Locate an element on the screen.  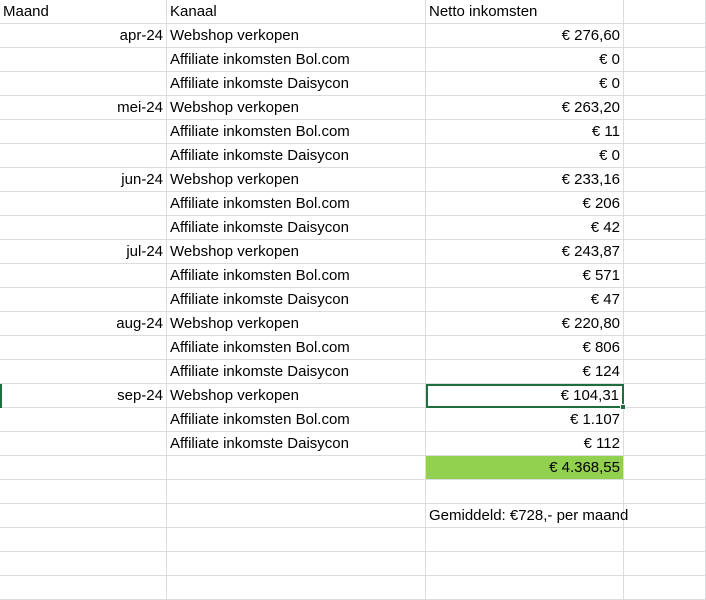
cell-netto-inkomsten-row-14: € 220,80 is located at coordinates (525, 324).